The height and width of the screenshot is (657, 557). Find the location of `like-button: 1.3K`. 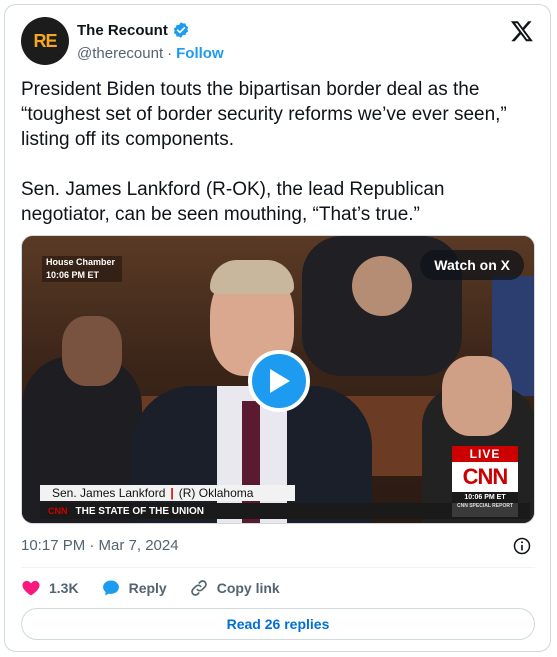

like-button: 1.3K is located at coordinates (50, 588).